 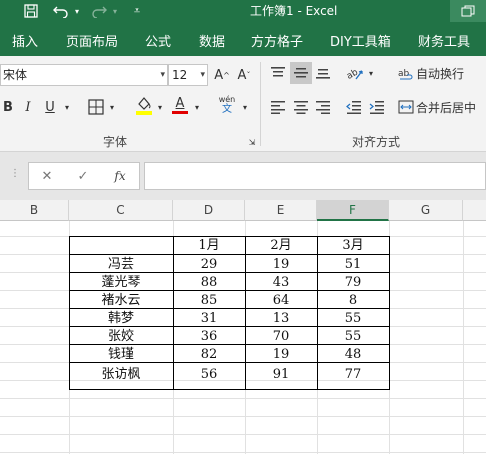 I want to click on align-bottom-icon, so click(x=323, y=73).